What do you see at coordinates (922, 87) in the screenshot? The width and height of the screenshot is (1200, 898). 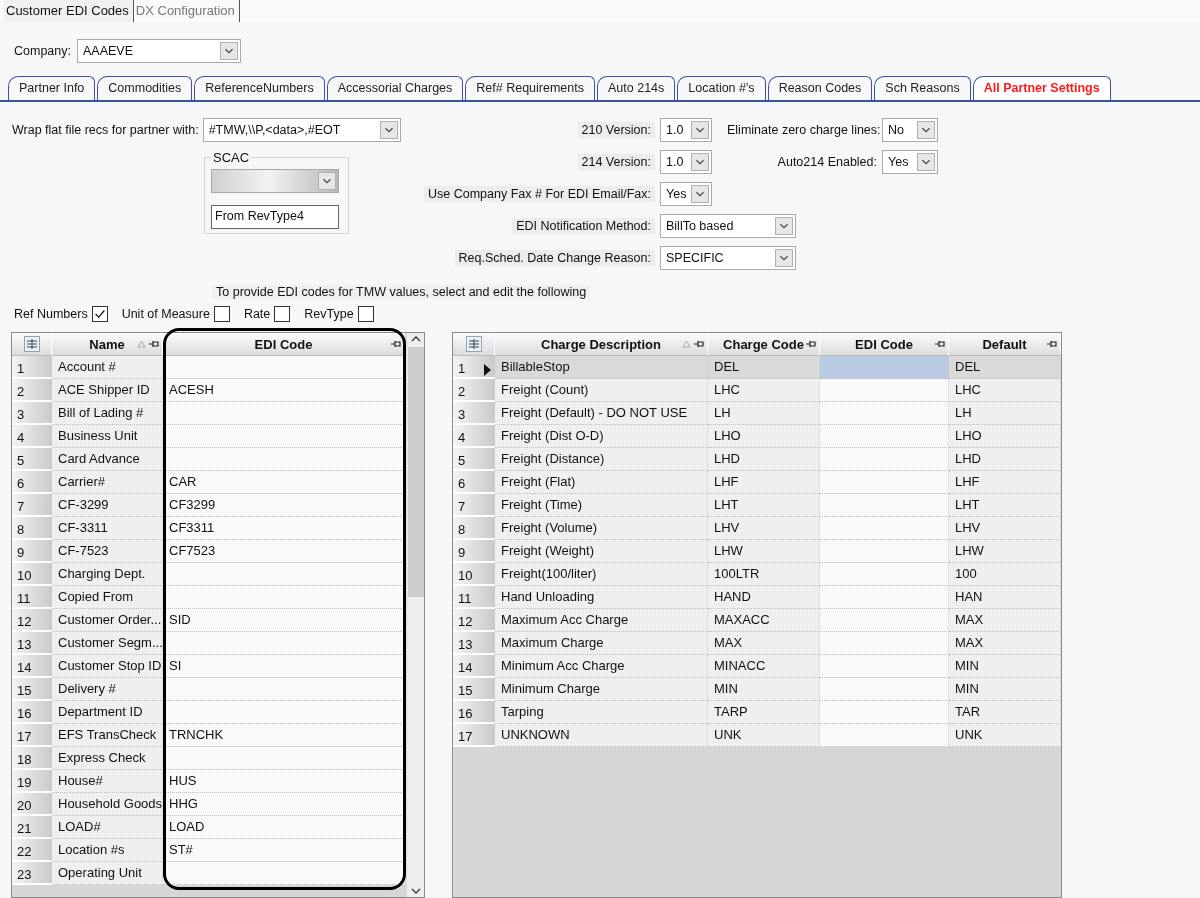 I see `tab: Sch Reasons` at bounding box center [922, 87].